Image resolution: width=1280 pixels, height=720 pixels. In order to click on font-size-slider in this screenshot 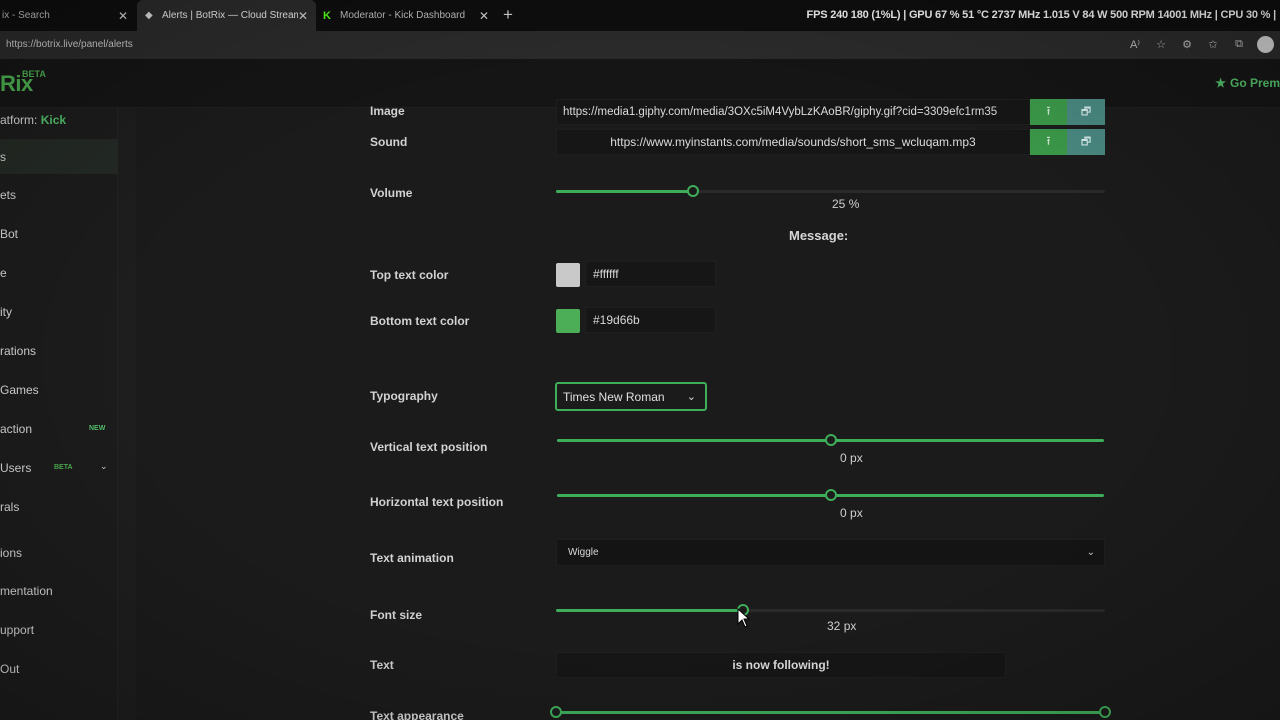, I will do `click(830, 610)`.